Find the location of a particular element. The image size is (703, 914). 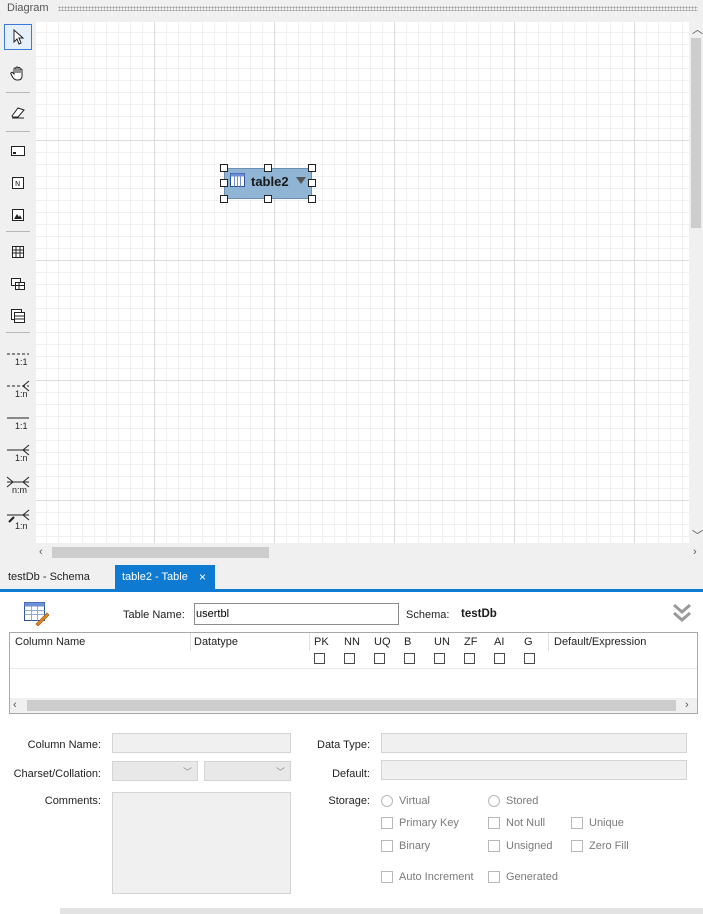

new-view-tool is located at coordinates (18, 284).